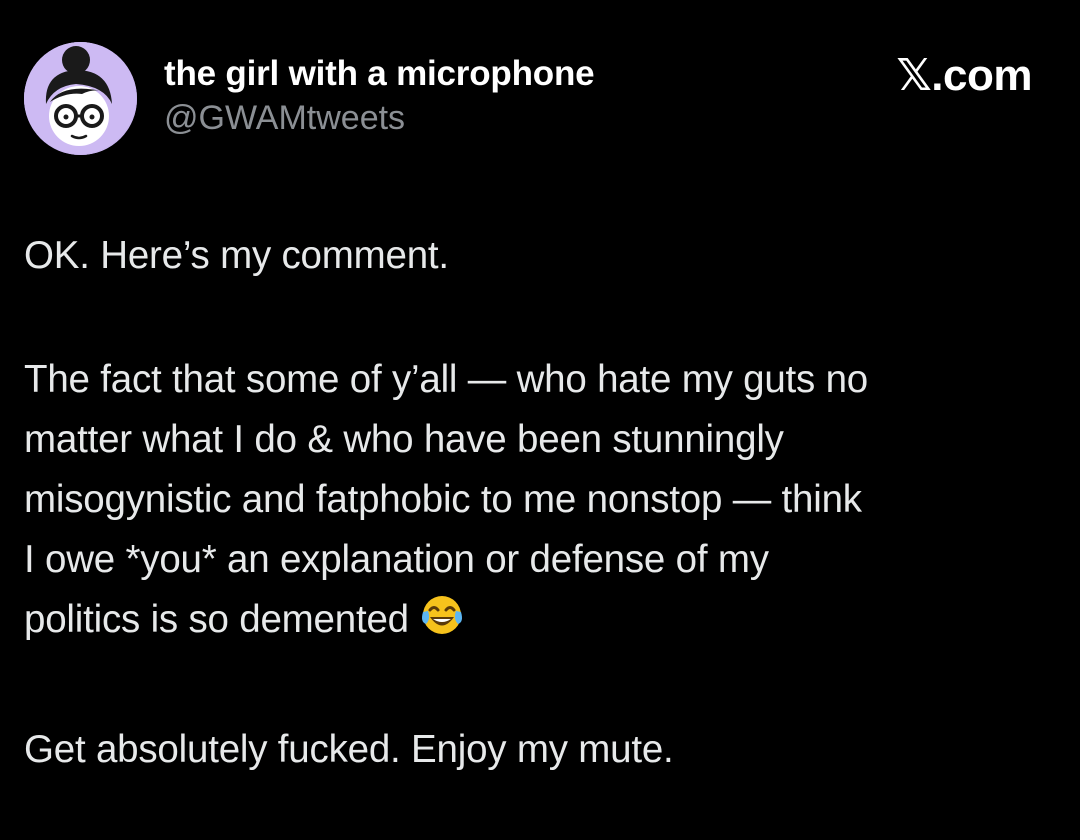 Image resolution: width=1080 pixels, height=840 pixels. I want to click on cartoon-woman-glasses-avatar-icon, so click(80, 98).